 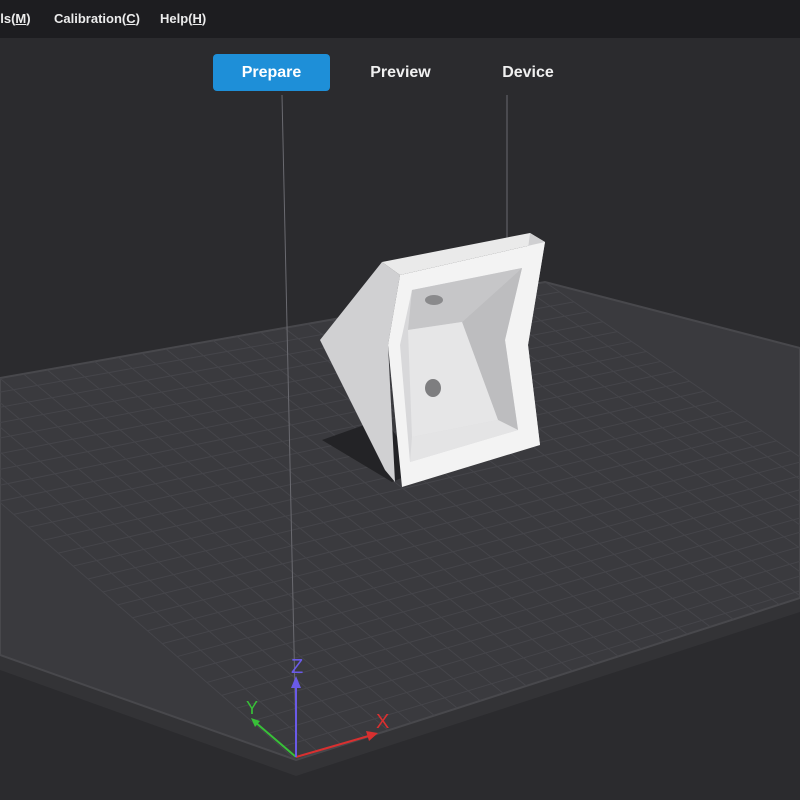 I want to click on menu-bar: els(M) Calibration(C) Help(H), so click(x=400, y=19).